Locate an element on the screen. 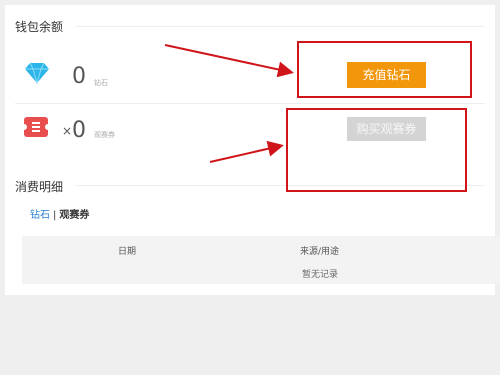 The height and width of the screenshot is (375, 500). arrow-to-recharge is located at coordinates (229, 61).